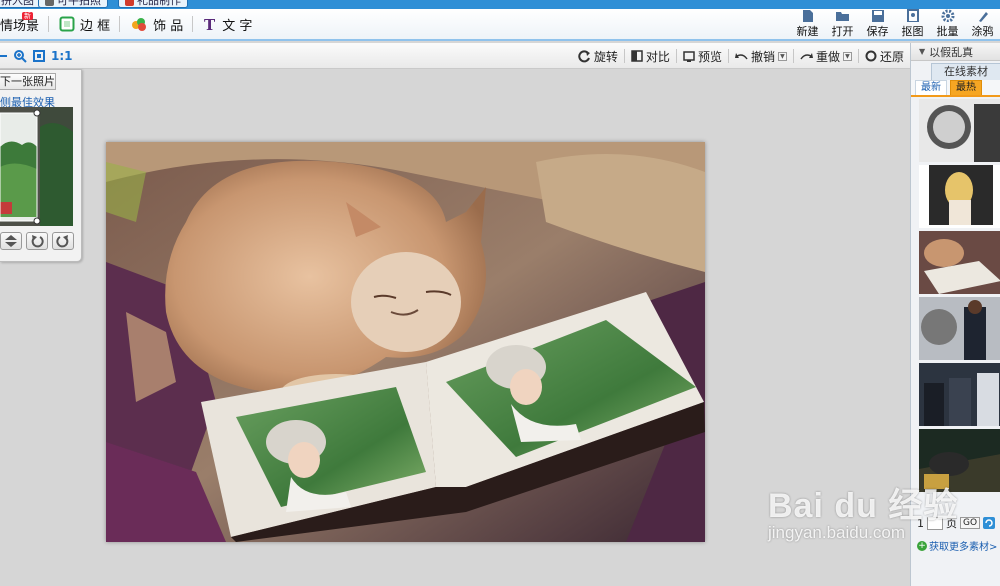 Image resolution: width=1000 pixels, height=586 pixels. Describe the element at coordinates (842, 16) in the screenshot. I see `folder-open-icon` at that location.